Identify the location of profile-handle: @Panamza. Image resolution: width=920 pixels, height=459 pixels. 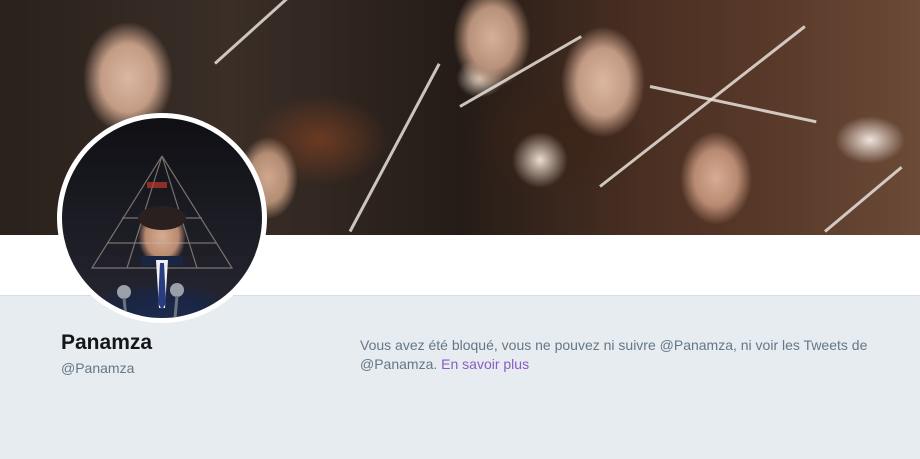
(98, 368).